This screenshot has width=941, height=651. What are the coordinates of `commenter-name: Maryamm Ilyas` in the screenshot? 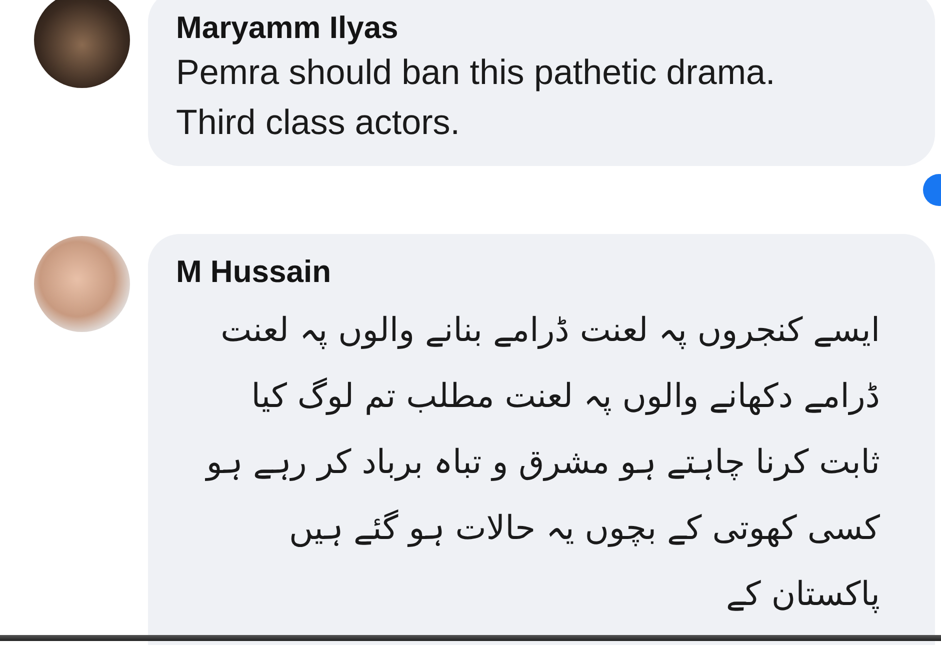 It's located at (541, 28).